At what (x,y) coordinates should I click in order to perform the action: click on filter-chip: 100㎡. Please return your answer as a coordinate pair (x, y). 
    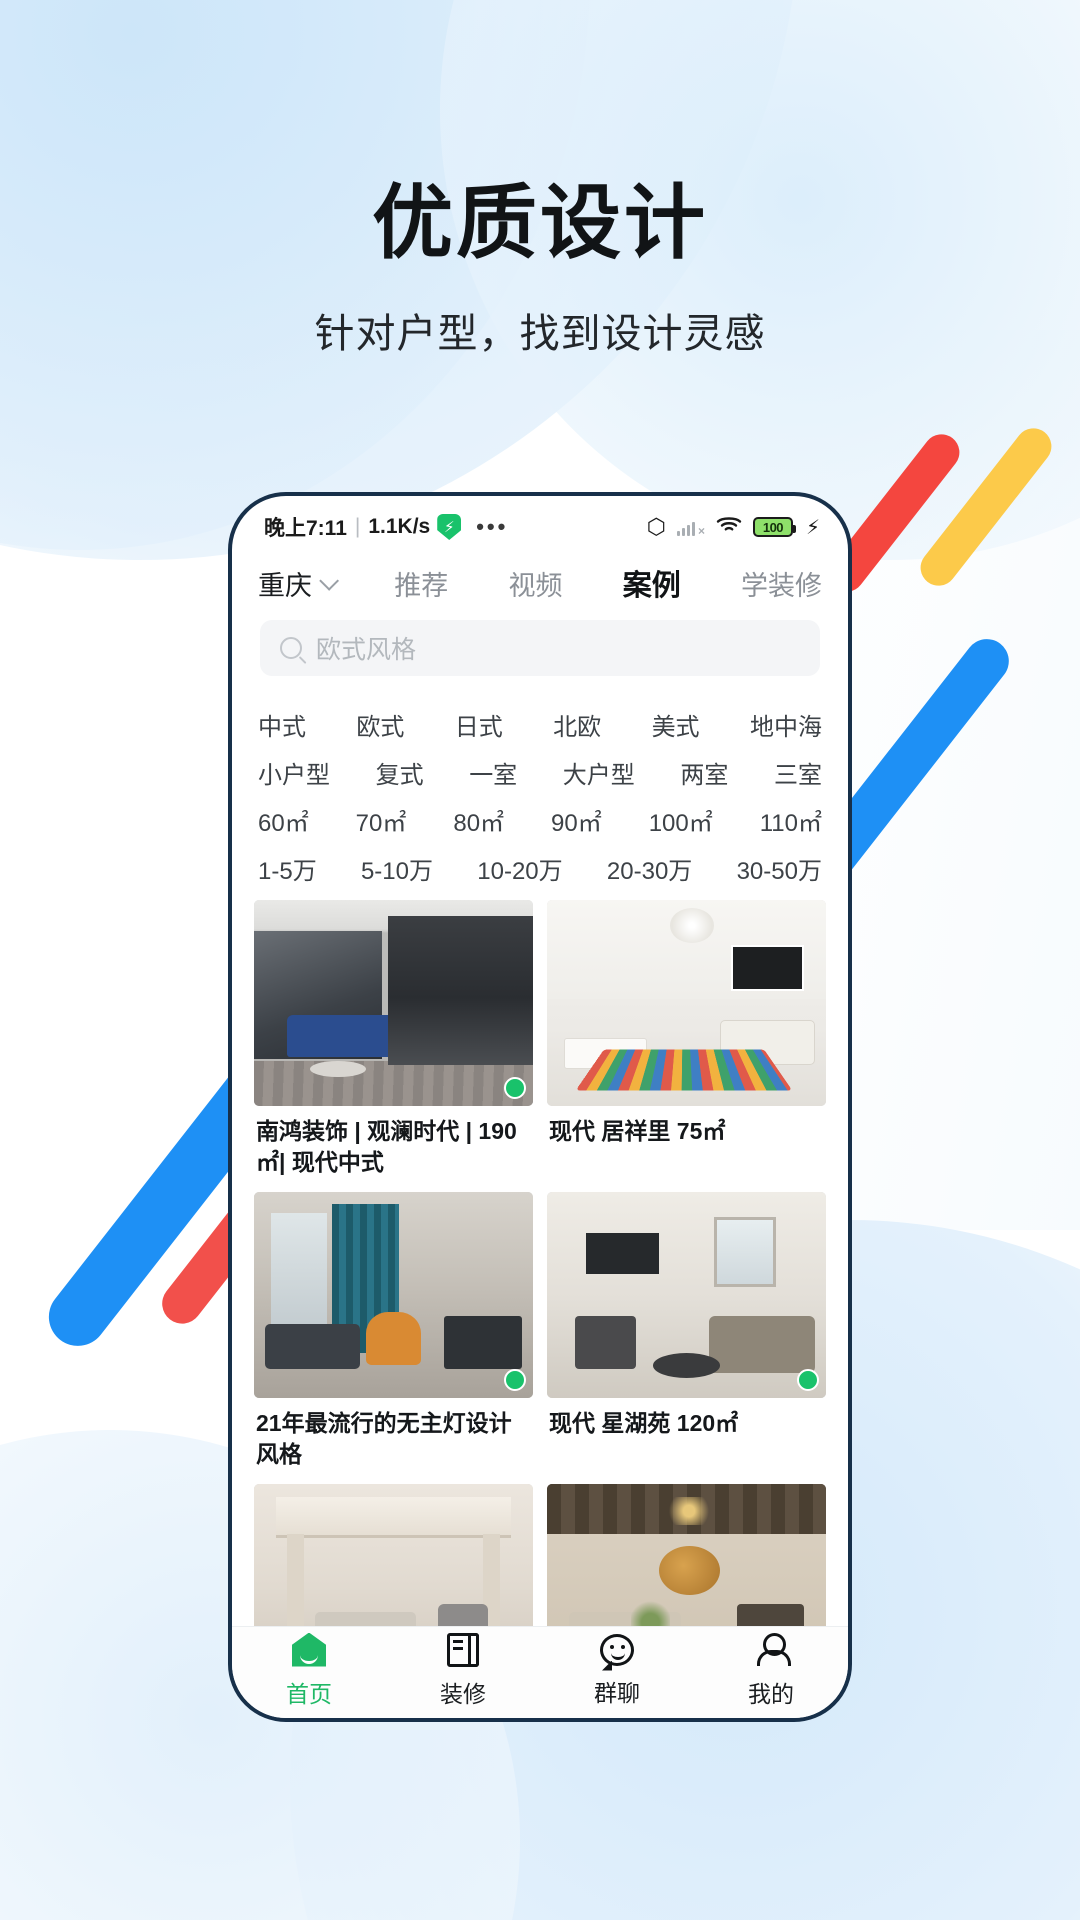
    Looking at the image, I should click on (681, 820).